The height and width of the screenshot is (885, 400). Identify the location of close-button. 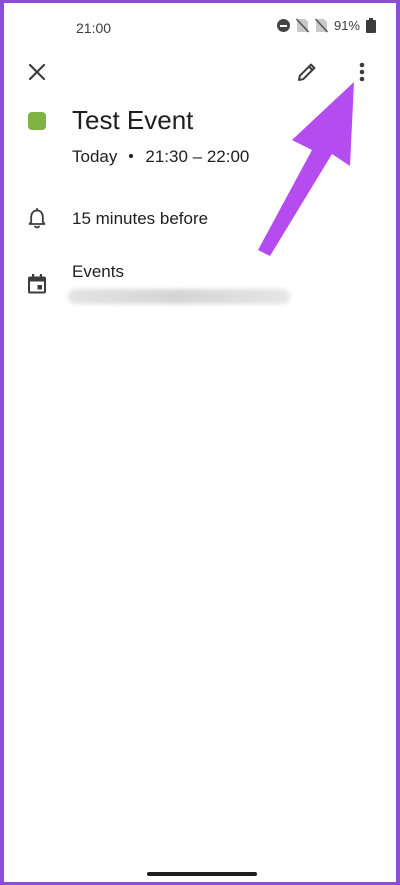
(37, 72).